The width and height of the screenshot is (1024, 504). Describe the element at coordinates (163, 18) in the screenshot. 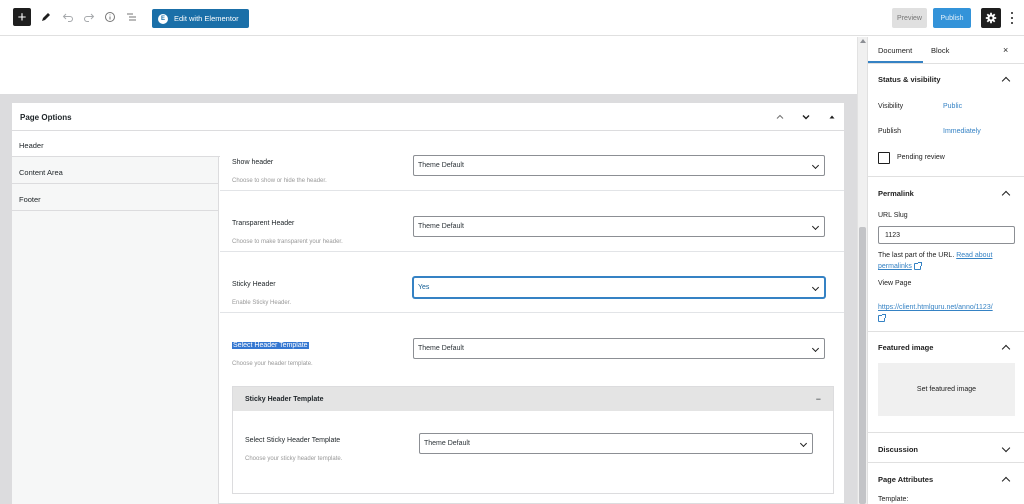

I see `elementor-logo-icon: E` at that location.